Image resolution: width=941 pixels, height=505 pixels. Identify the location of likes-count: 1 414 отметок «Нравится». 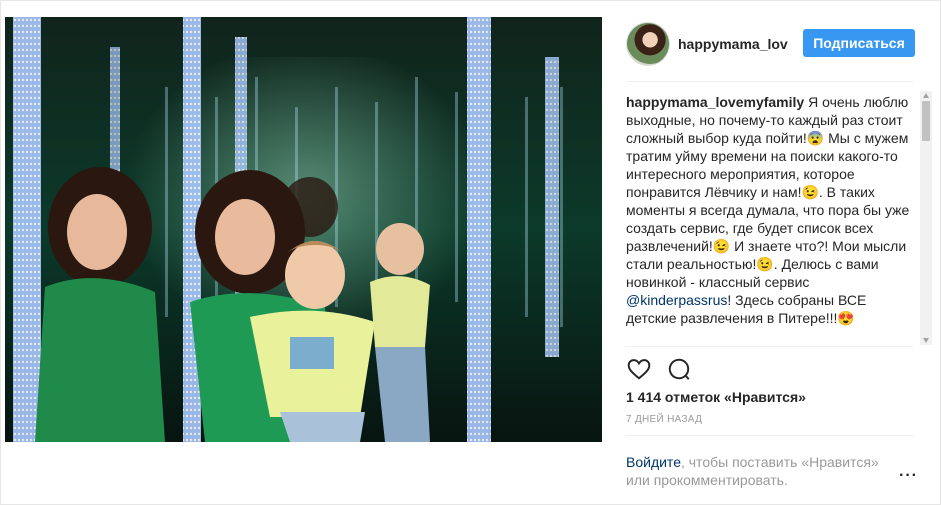
(716, 397).